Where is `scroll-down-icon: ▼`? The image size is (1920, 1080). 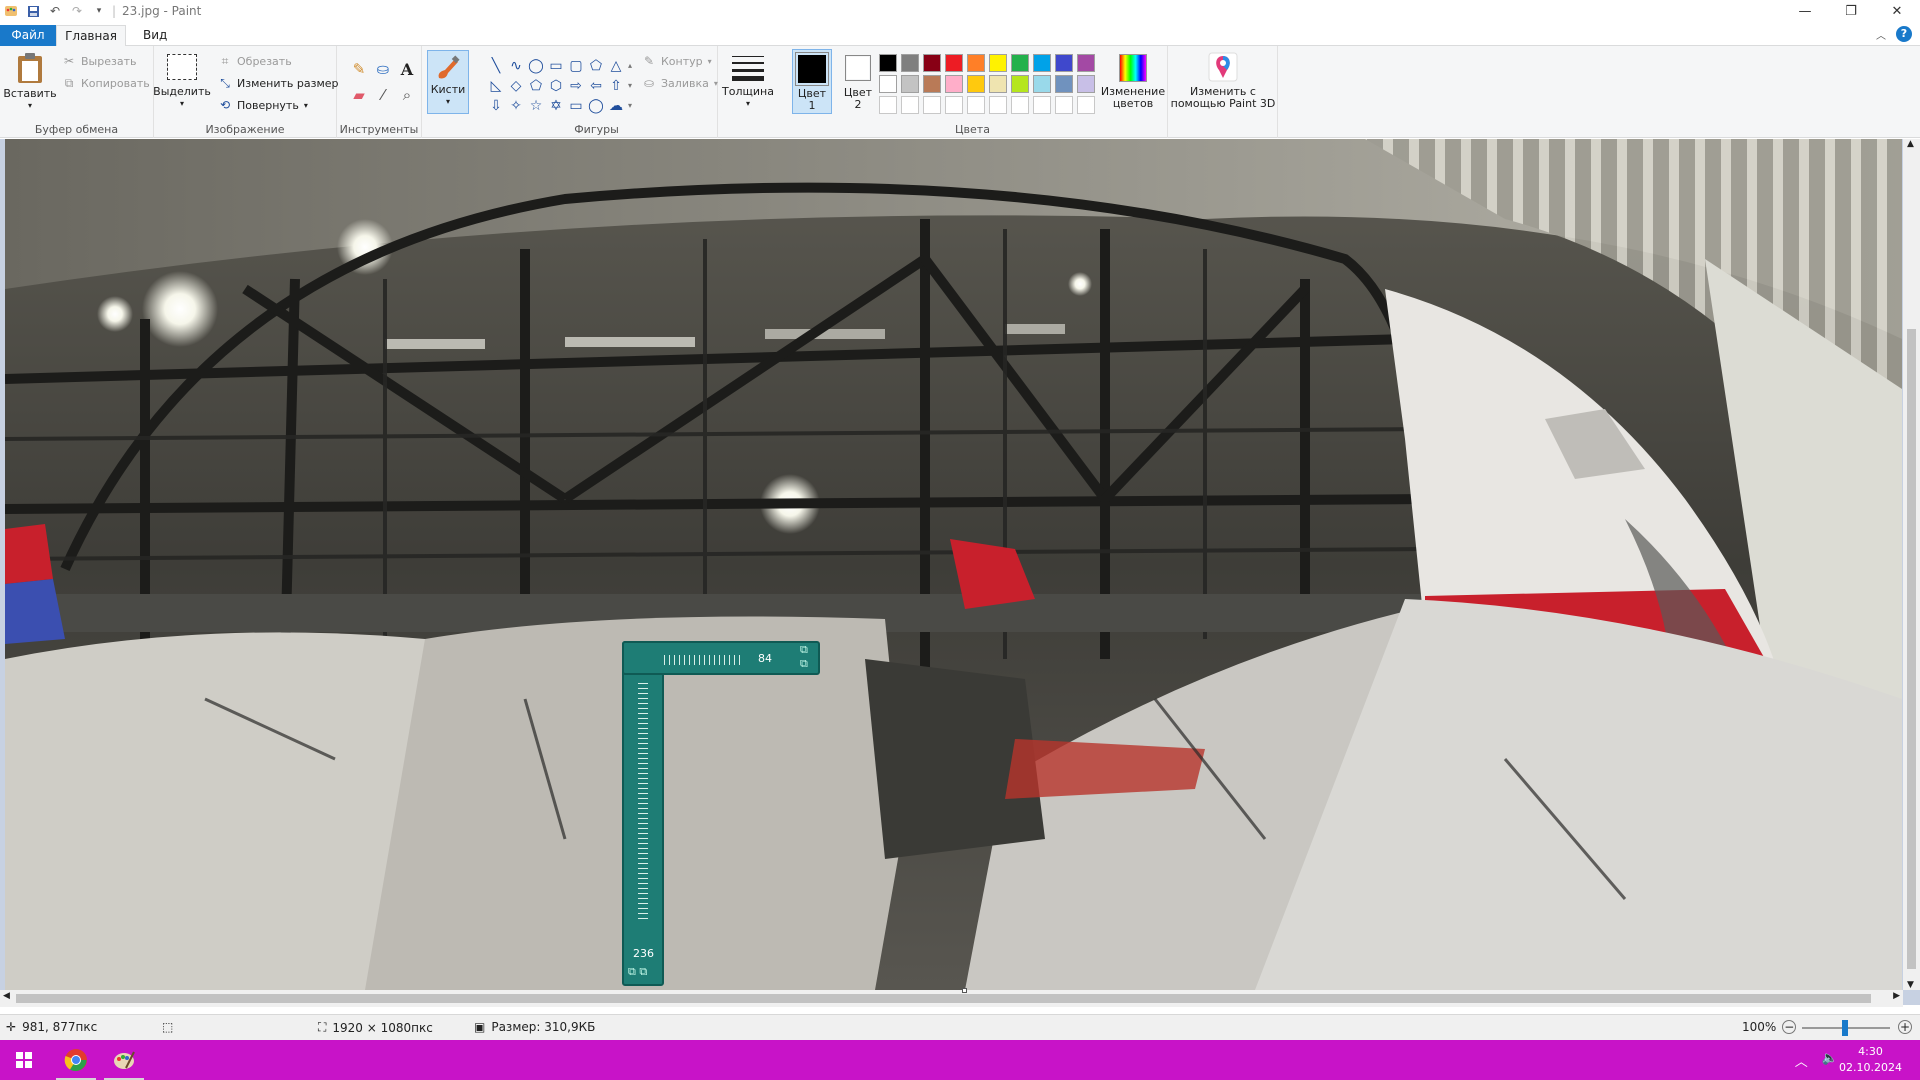
scroll-down-icon: ▼ is located at coordinates (1910, 985).